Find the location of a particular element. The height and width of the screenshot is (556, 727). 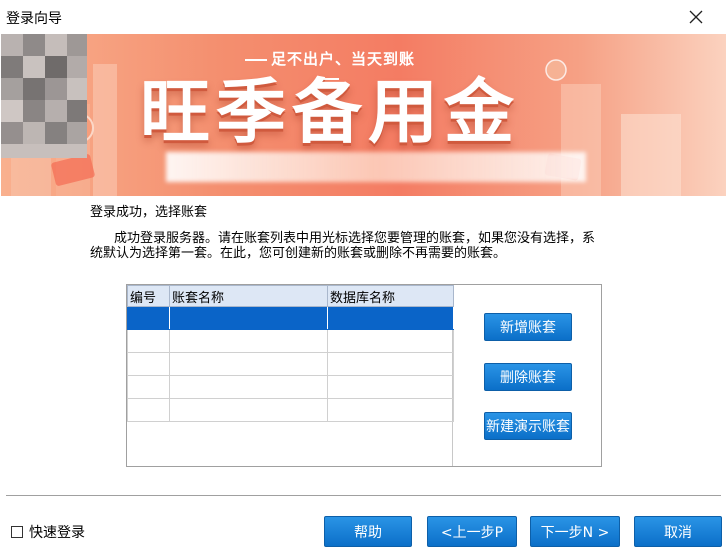

delete-account-set-button: 删除账套 is located at coordinates (528, 377).